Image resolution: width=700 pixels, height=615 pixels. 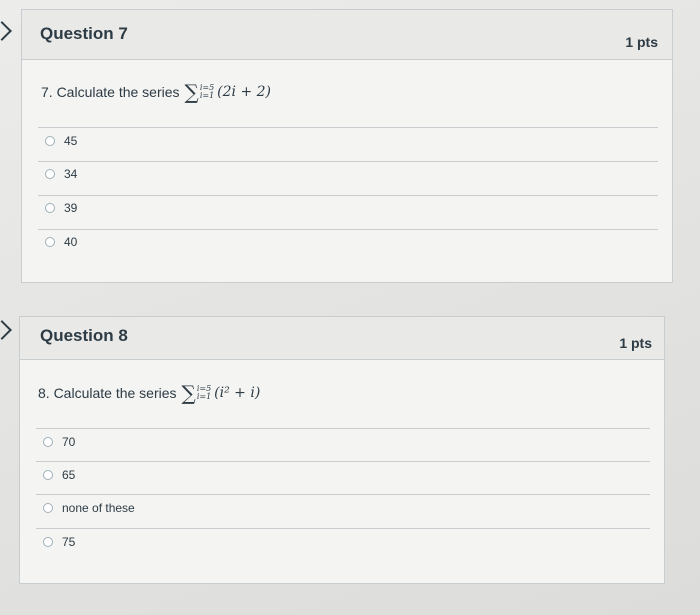 I want to click on answer-label: 45, so click(x=71, y=141).